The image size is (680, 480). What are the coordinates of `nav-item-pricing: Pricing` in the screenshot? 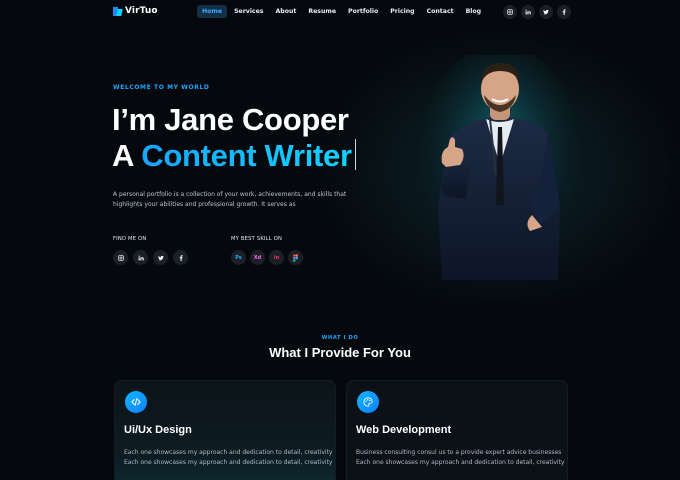 It's located at (402, 11).